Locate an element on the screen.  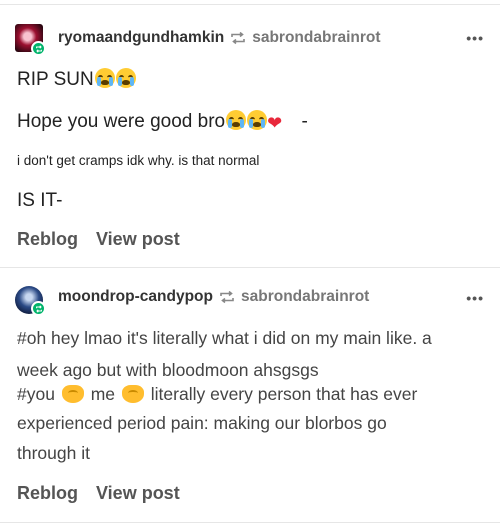
post-text-line: IS IT- is located at coordinates (40, 200).